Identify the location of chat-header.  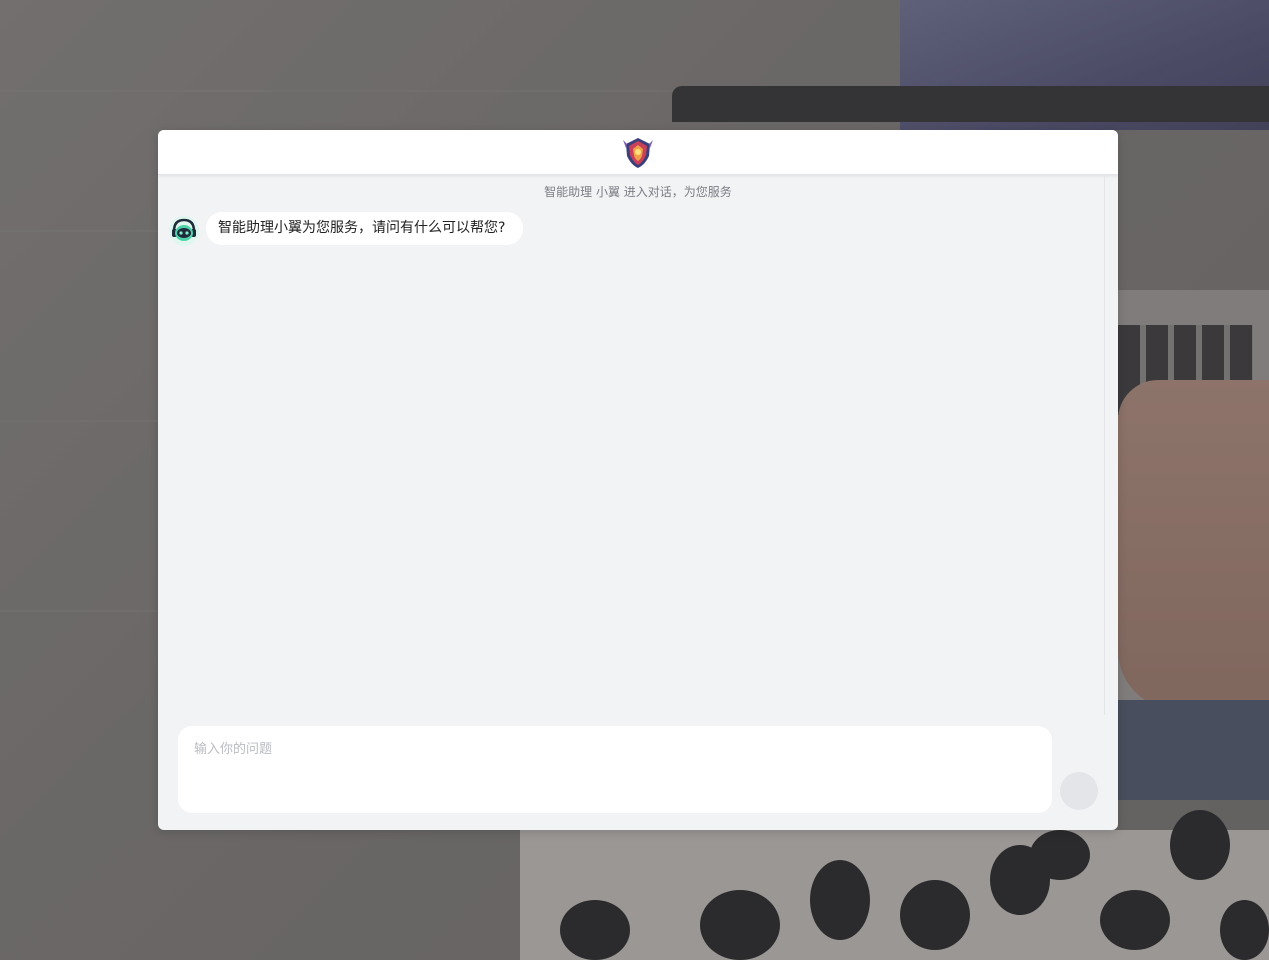
(638, 152).